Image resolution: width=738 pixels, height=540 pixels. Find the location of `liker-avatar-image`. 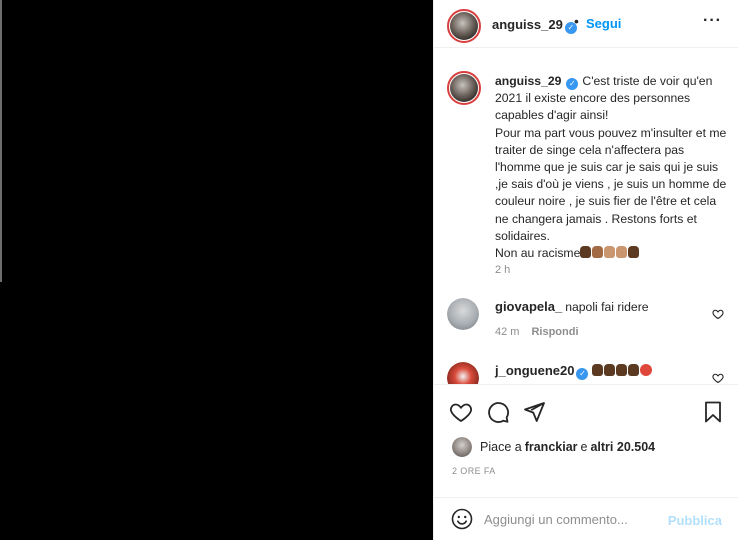

liker-avatar-image is located at coordinates (462, 447).